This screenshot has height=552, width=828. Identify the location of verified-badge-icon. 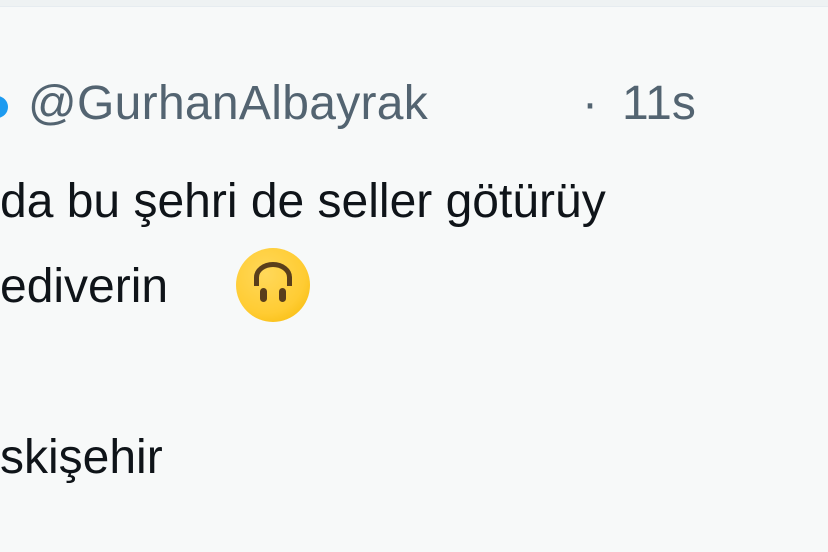
(4, 107).